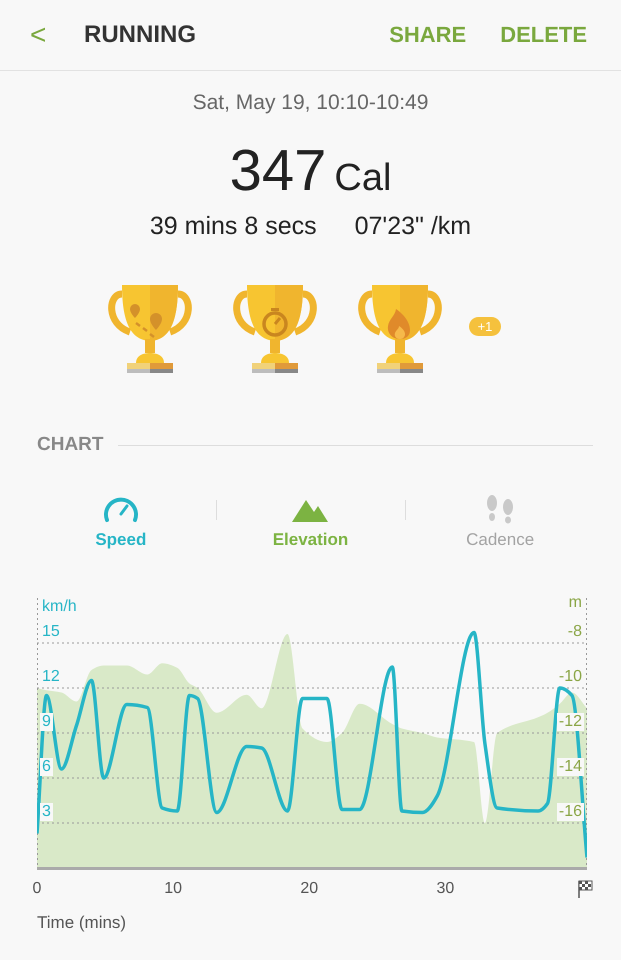  Describe the element at coordinates (309, 889) in the screenshot. I see `x-tick-label: 20` at that location.